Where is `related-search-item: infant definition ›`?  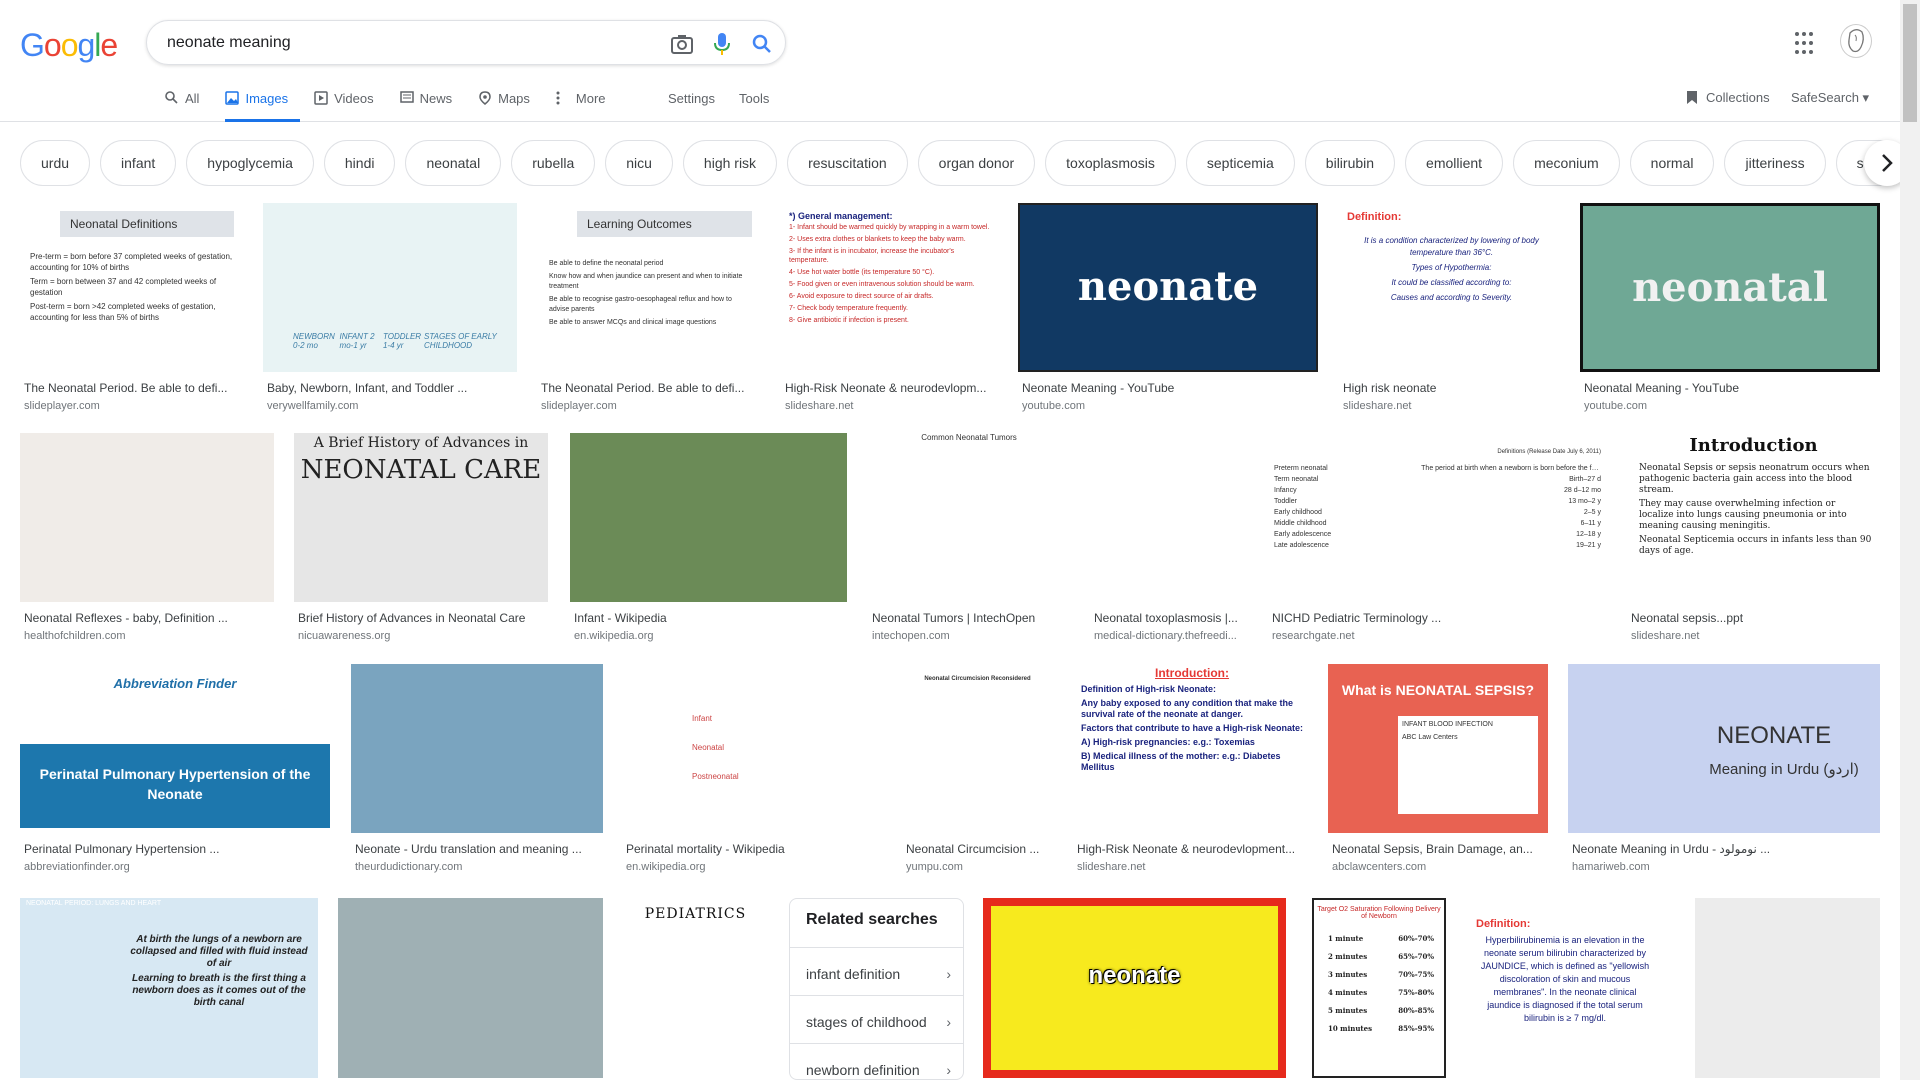
related-search-item: infant definition › is located at coordinates (876, 971).